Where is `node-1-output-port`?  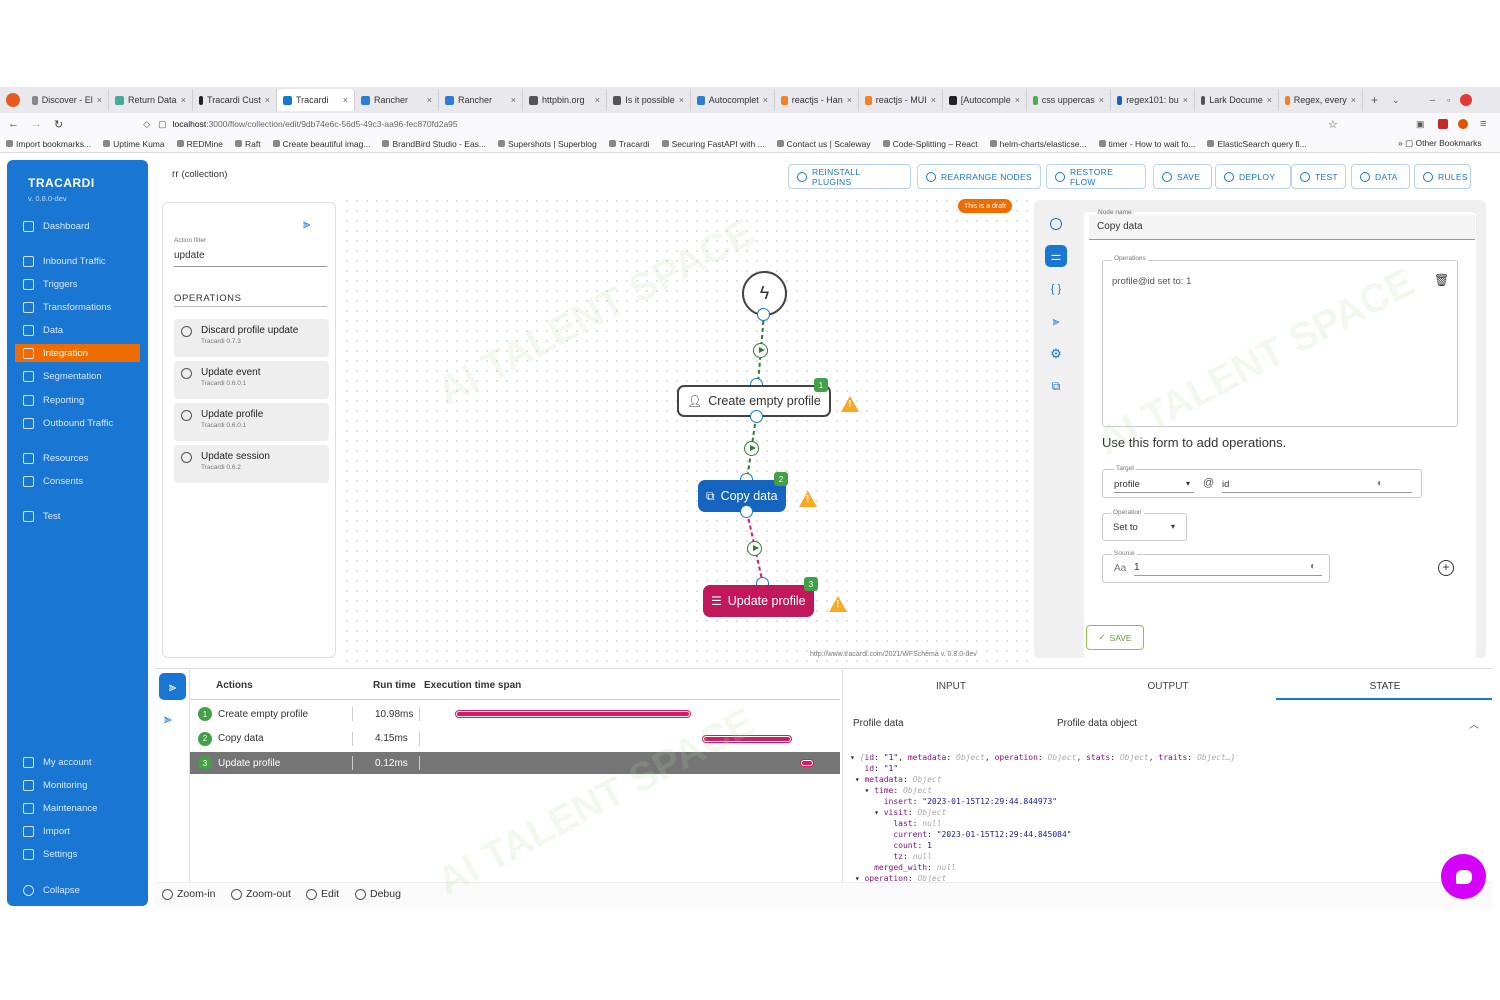
node-1-output-port is located at coordinates (756, 416).